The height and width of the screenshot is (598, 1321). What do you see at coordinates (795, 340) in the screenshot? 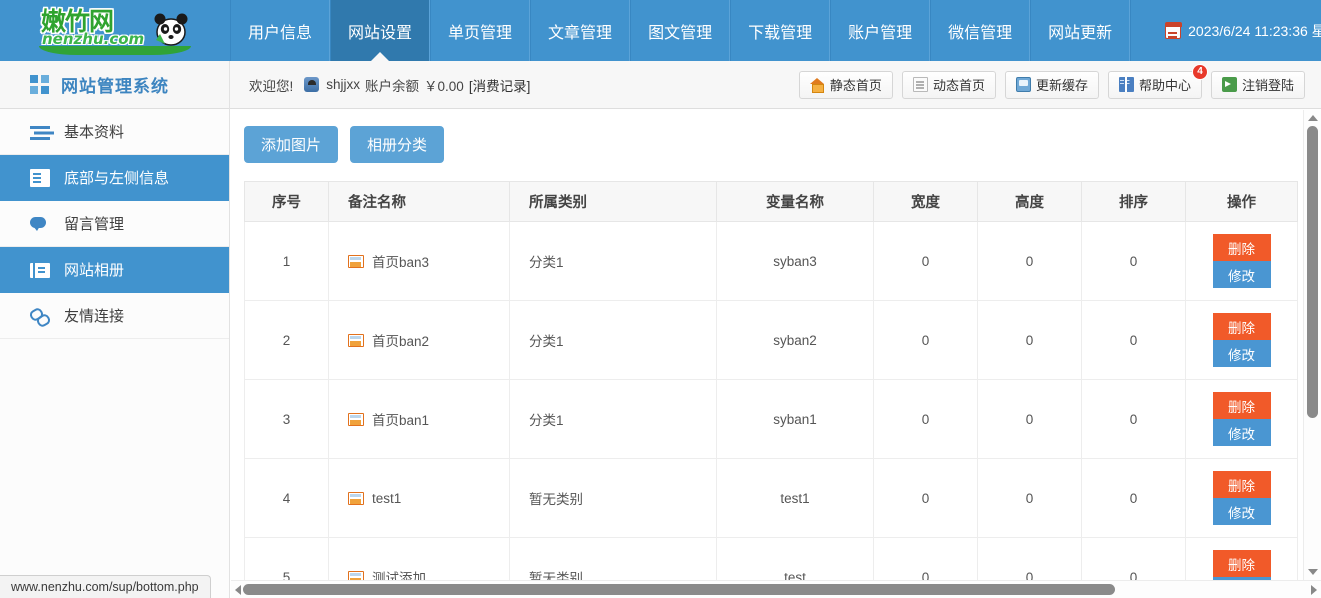
I see `cell-variable: syban2` at bounding box center [795, 340].